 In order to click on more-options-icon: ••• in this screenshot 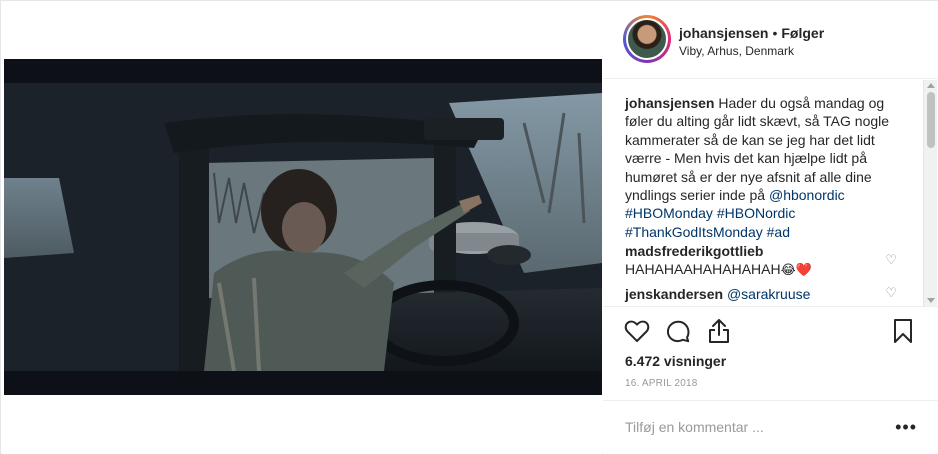, I will do `click(906, 427)`.